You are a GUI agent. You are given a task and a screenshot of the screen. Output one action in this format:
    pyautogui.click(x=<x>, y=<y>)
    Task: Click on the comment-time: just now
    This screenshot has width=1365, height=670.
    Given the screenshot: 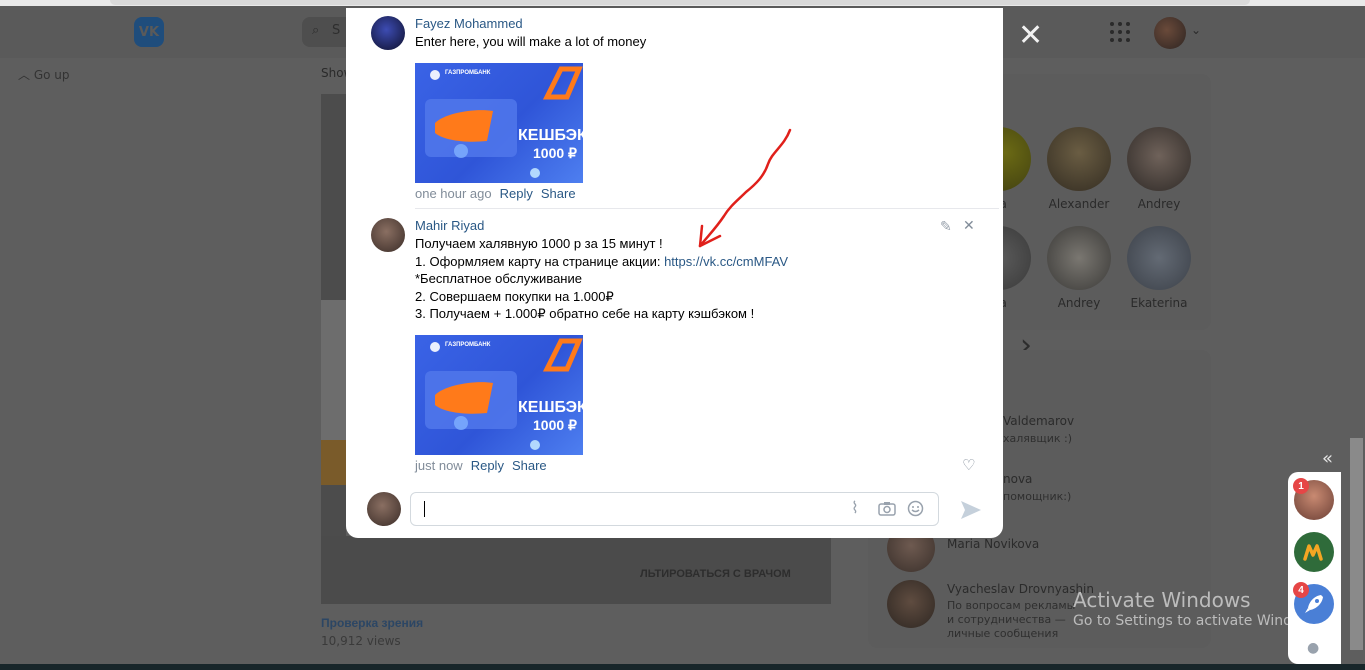 What is the action you would take?
    pyautogui.click(x=439, y=465)
    